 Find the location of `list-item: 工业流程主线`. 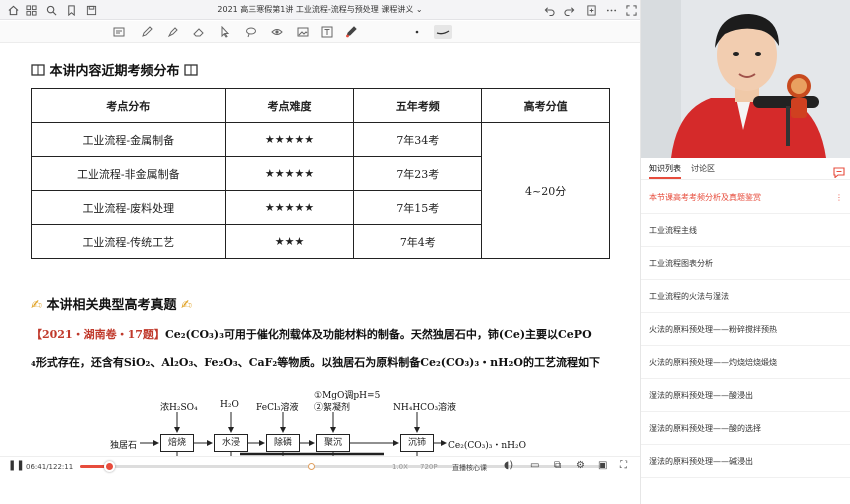

list-item: 工业流程主线 is located at coordinates (745, 230).